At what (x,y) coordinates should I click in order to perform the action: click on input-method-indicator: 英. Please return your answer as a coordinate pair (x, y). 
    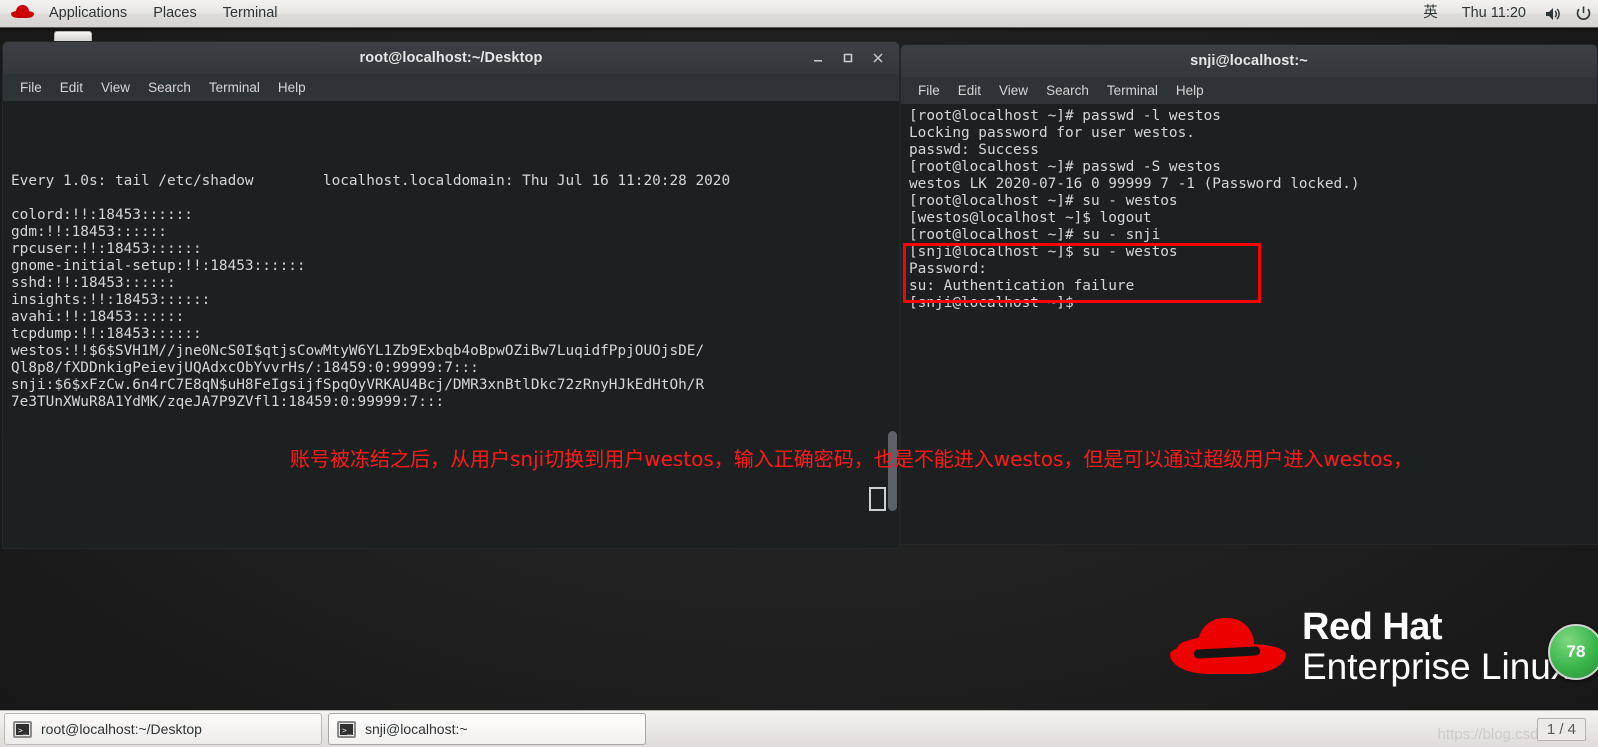
    Looking at the image, I should click on (1430, 13).